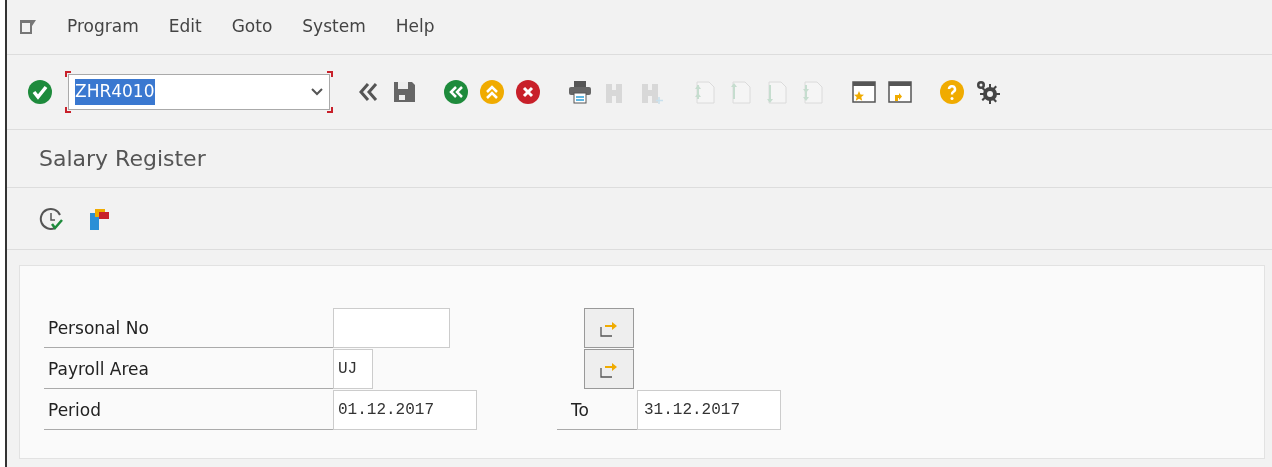  I want to click on menu-item: Help, so click(415, 27).